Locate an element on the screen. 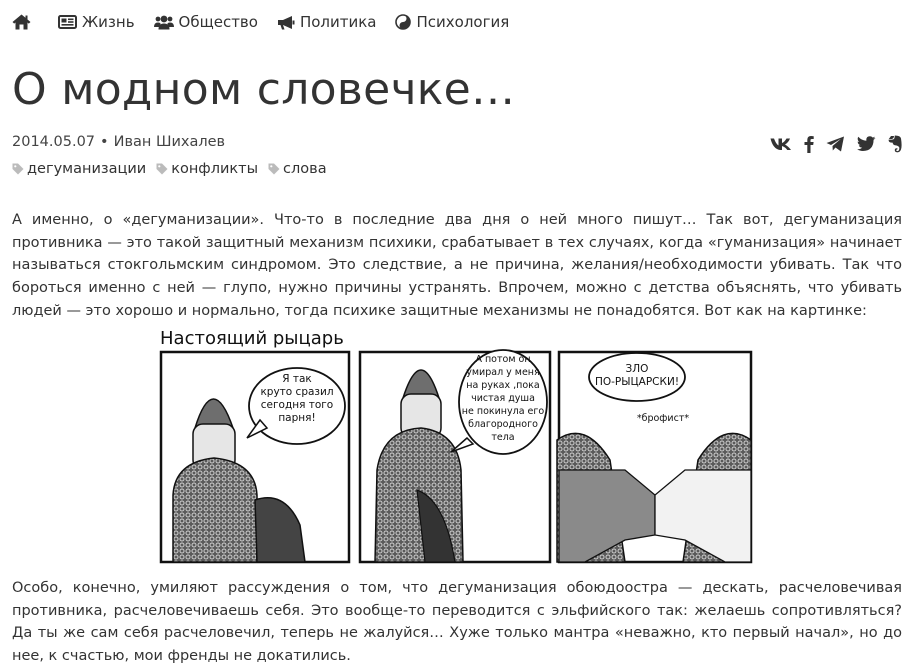  speech-line: умирал у меня is located at coordinates (503, 372).